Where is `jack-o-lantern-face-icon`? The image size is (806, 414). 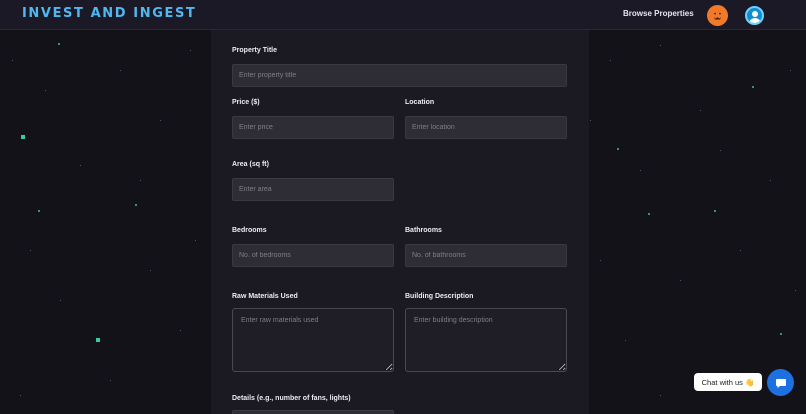 jack-o-lantern-face-icon is located at coordinates (717, 16).